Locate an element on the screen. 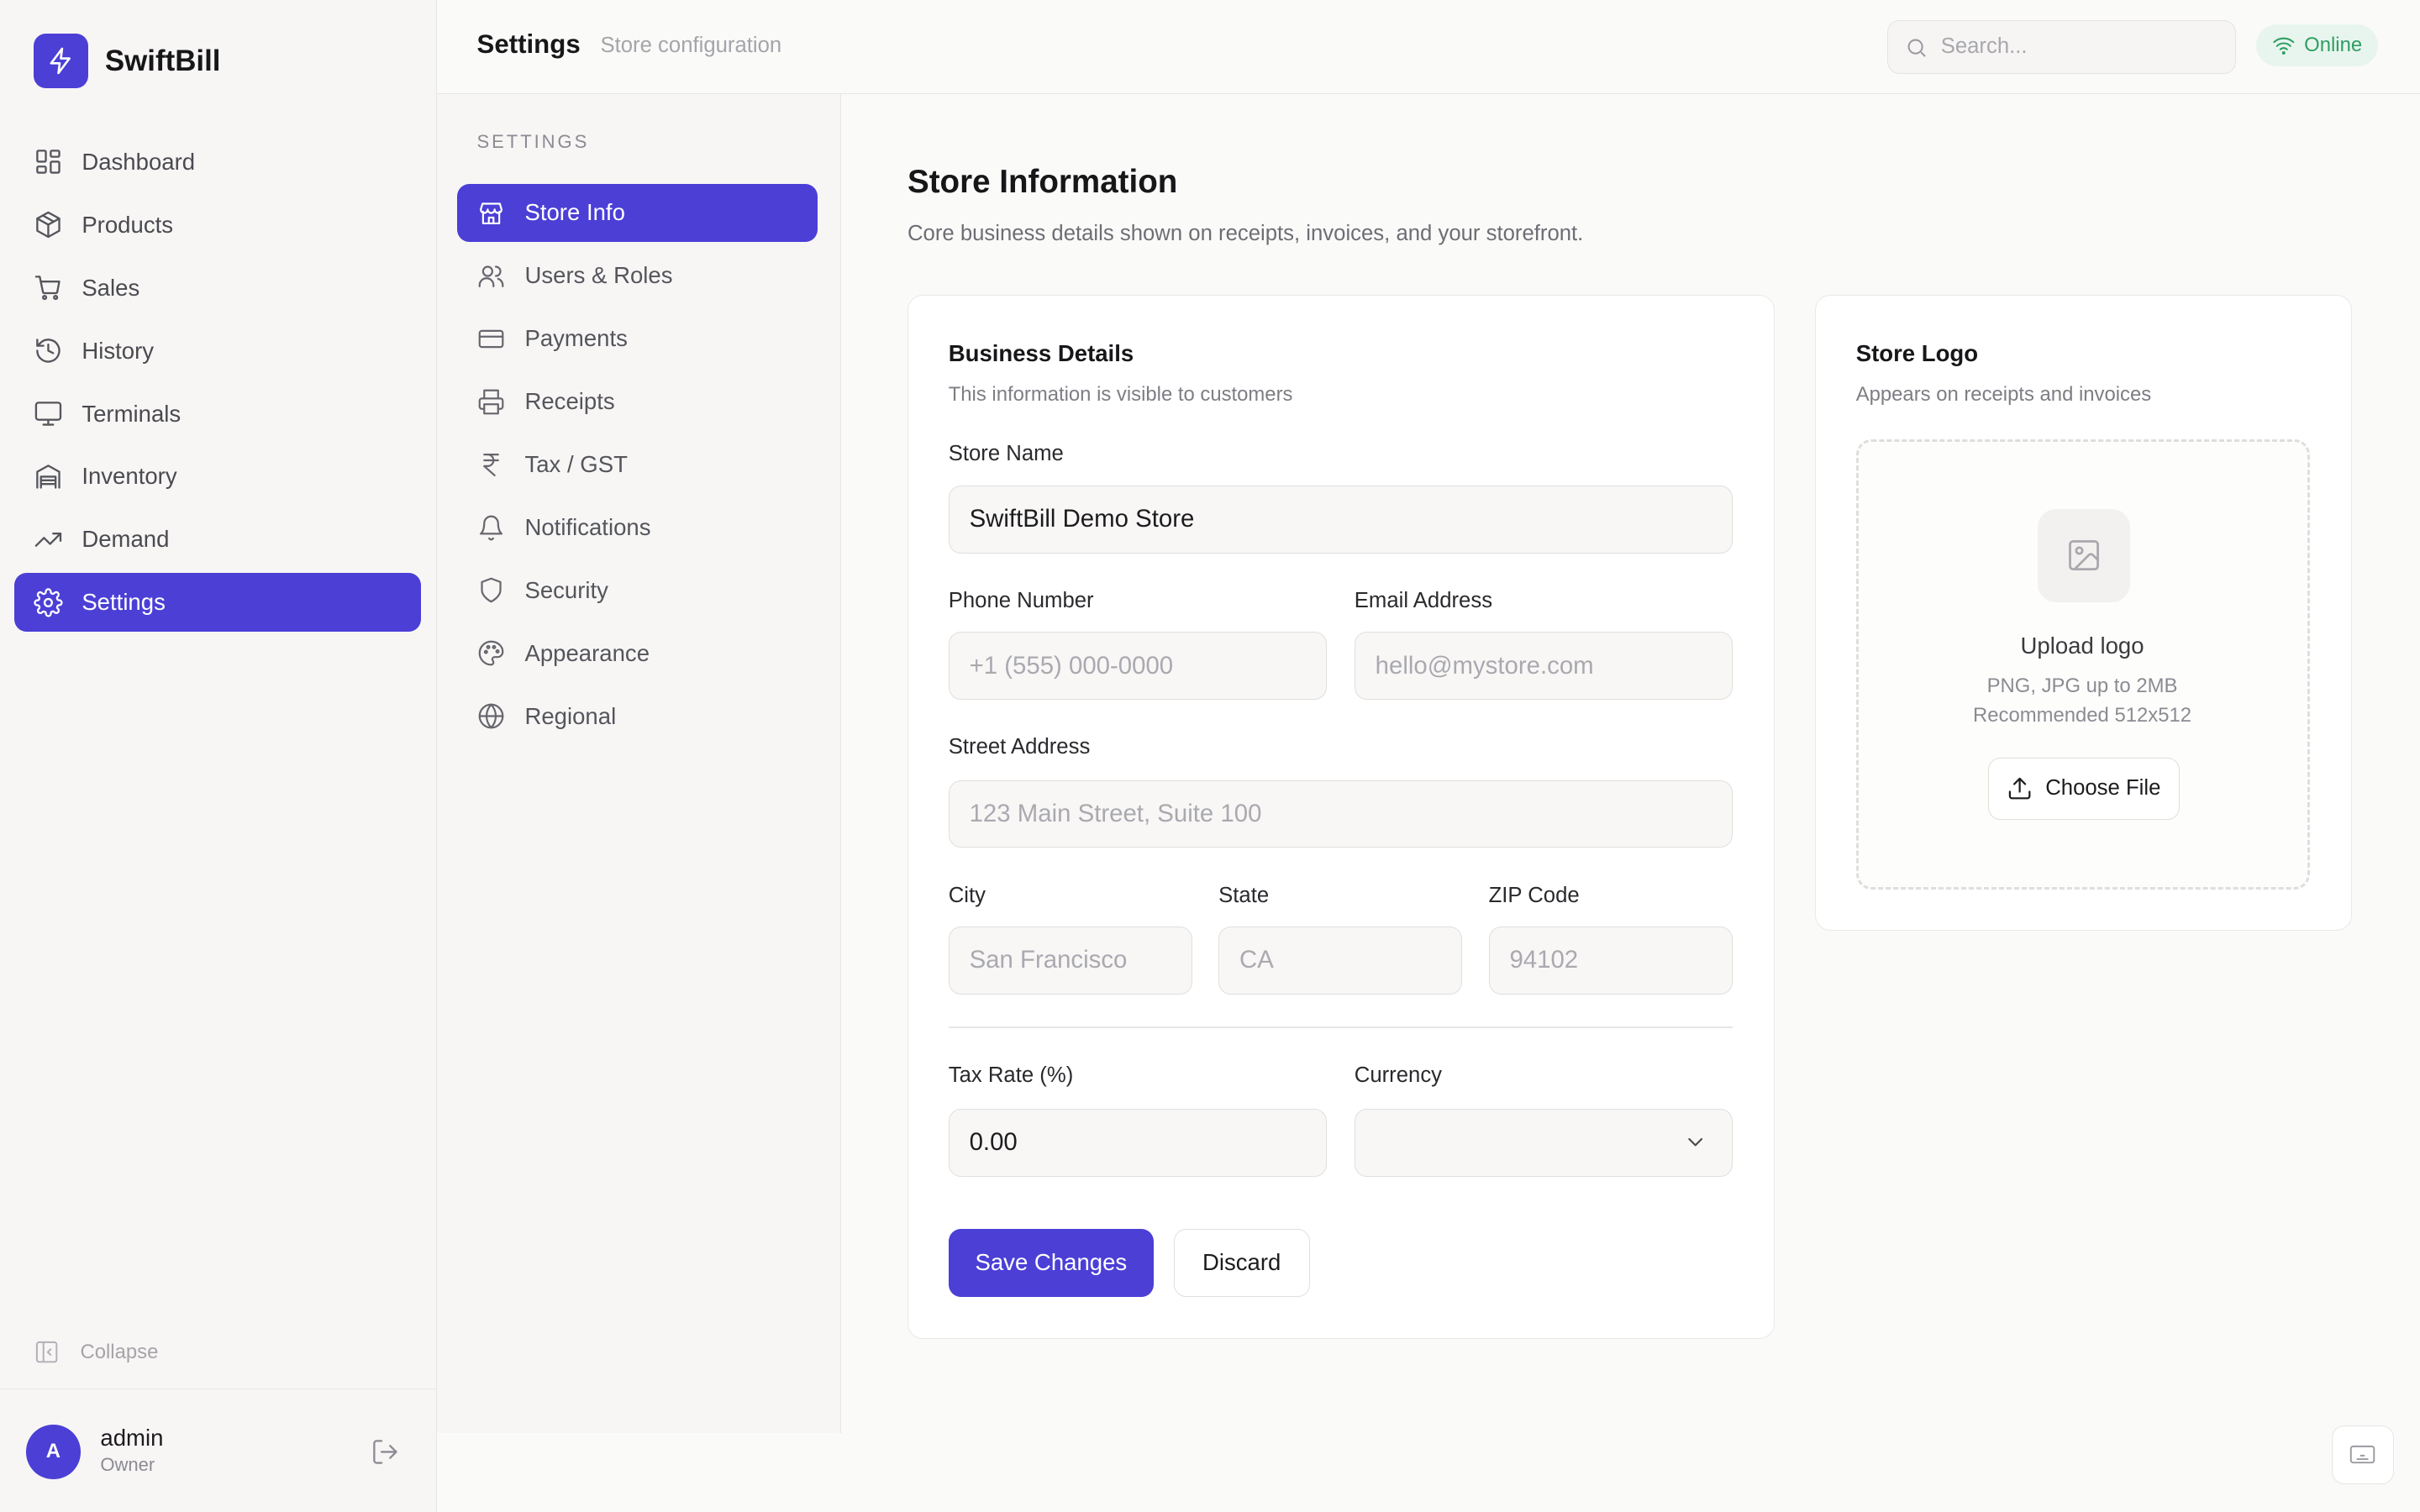  nav-item-history: History is located at coordinates (218, 351).